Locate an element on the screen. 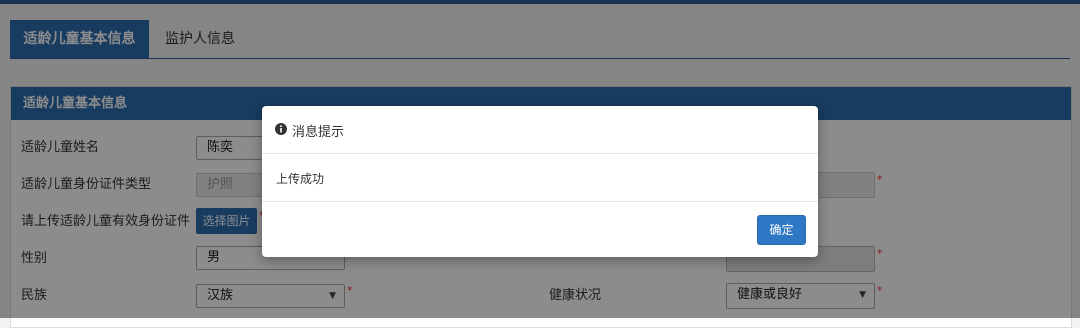 The image size is (1080, 328). dialog-message: 上传成功 is located at coordinates (300, 179).